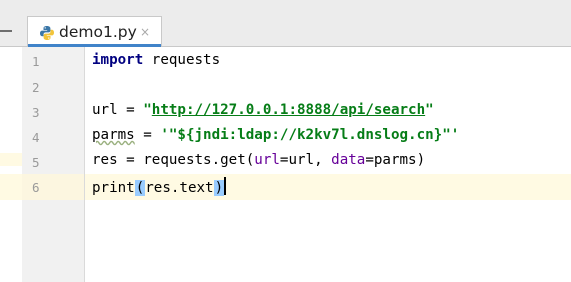  I want to click on line-number: 3, so click(36, 112).